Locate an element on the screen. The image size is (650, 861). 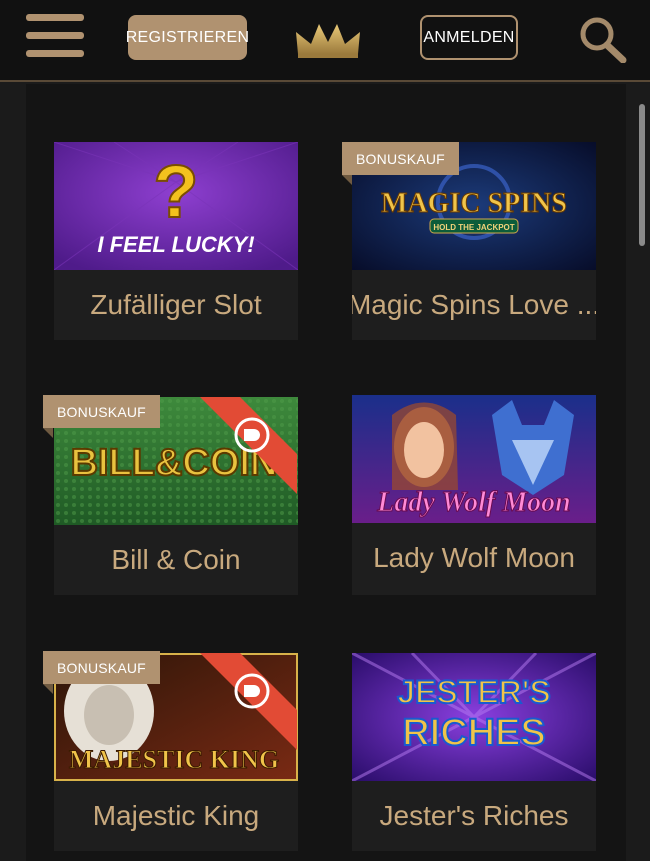
login-button: ANMELDEN is located at coordinates (469, 37).